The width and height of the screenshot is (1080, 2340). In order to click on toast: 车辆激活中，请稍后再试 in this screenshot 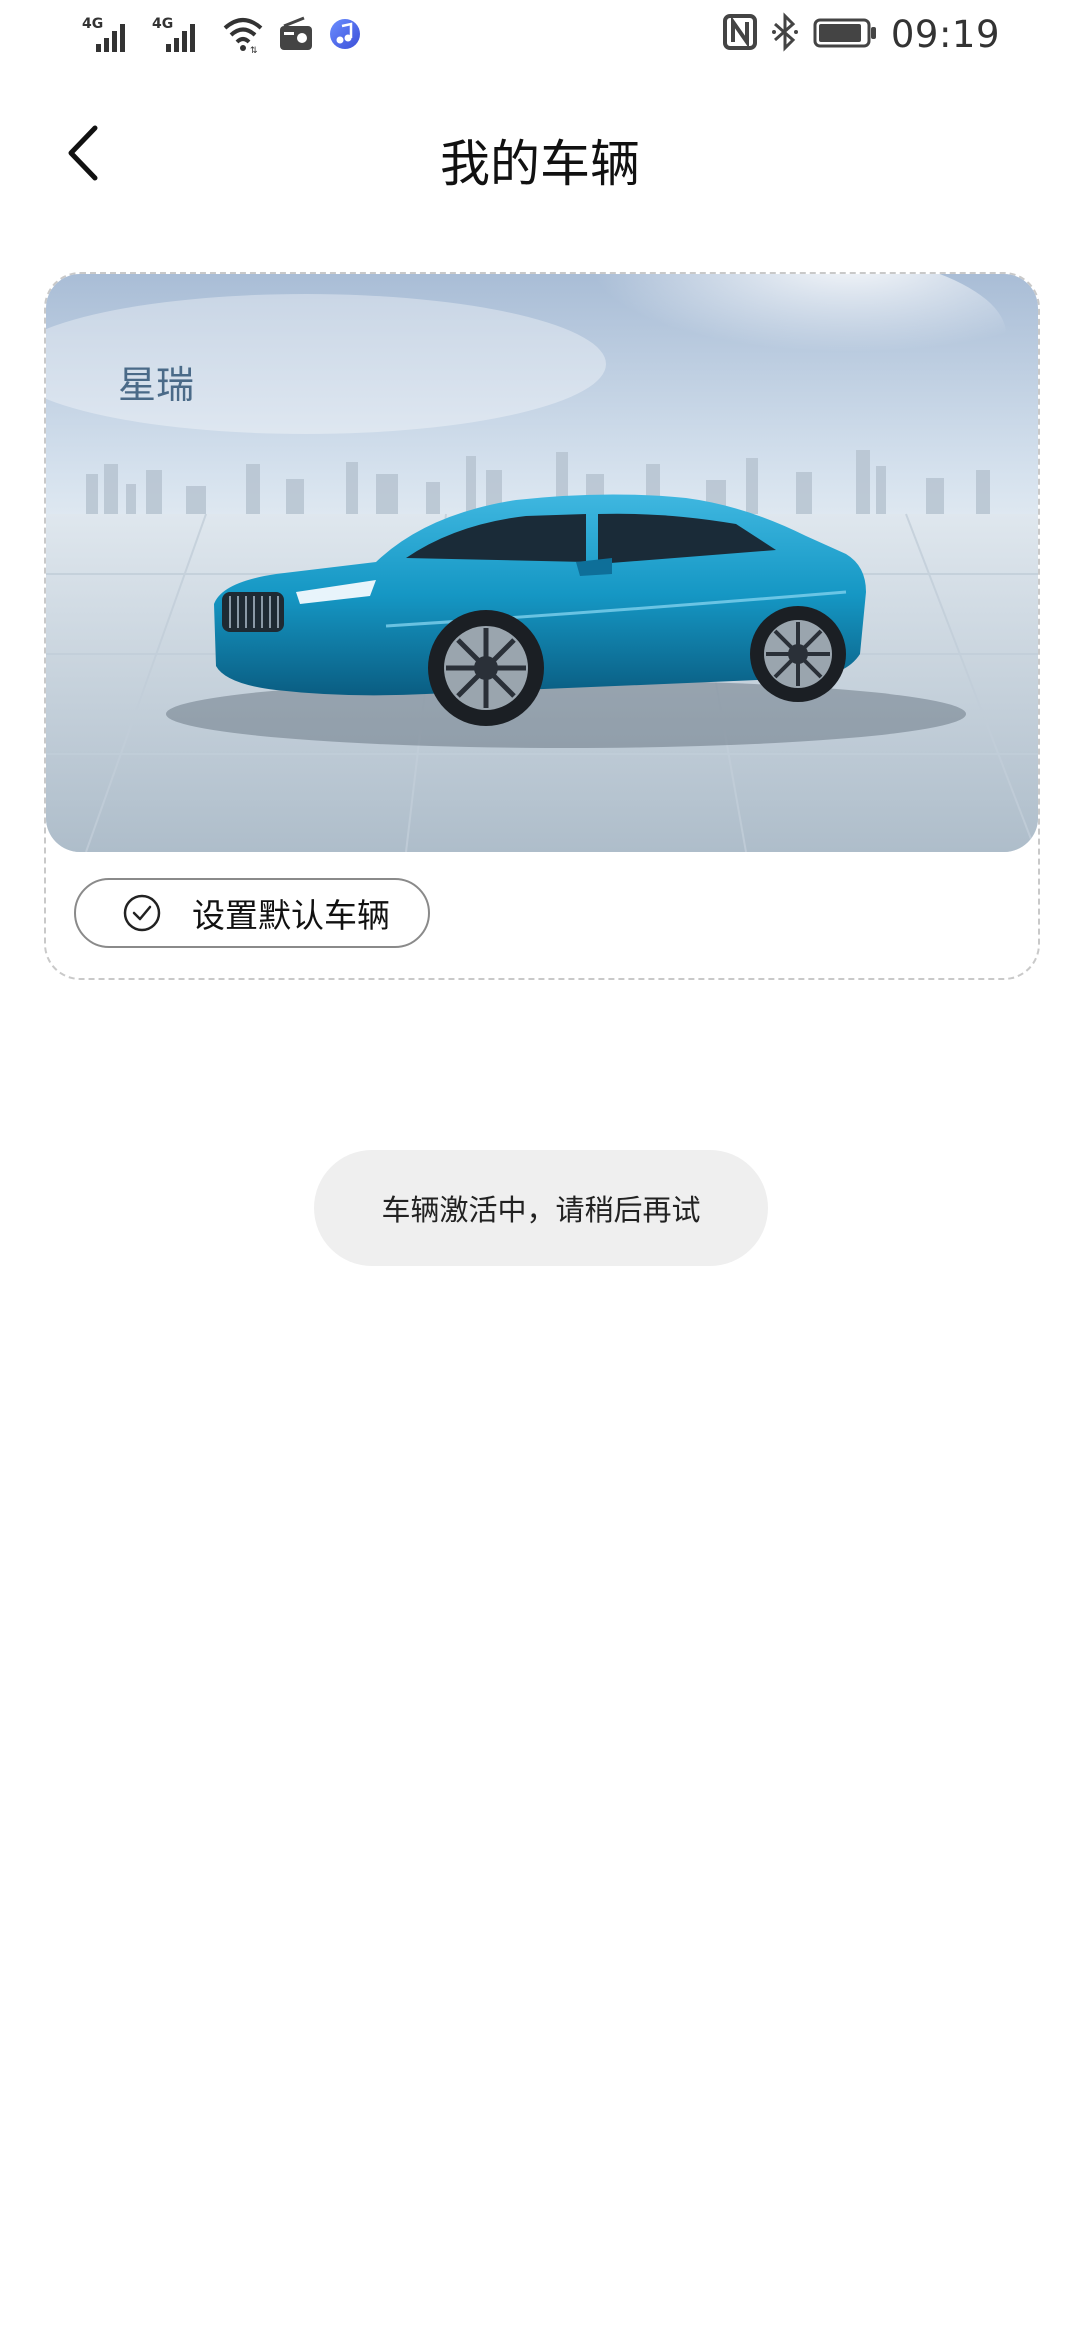, I will do `click(541, 1208)`.